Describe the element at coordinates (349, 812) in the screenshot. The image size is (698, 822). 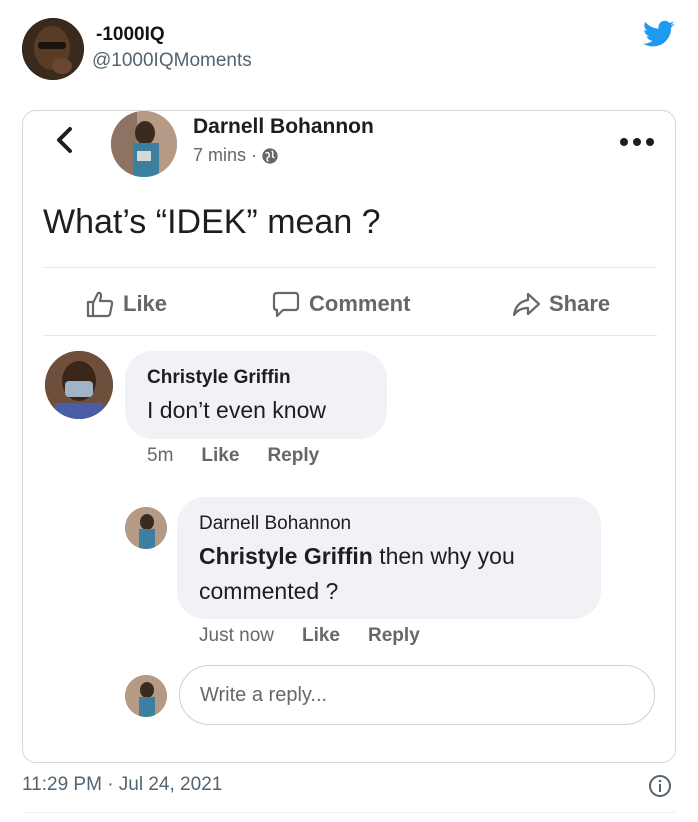
I see `bottom-divider` at that location.